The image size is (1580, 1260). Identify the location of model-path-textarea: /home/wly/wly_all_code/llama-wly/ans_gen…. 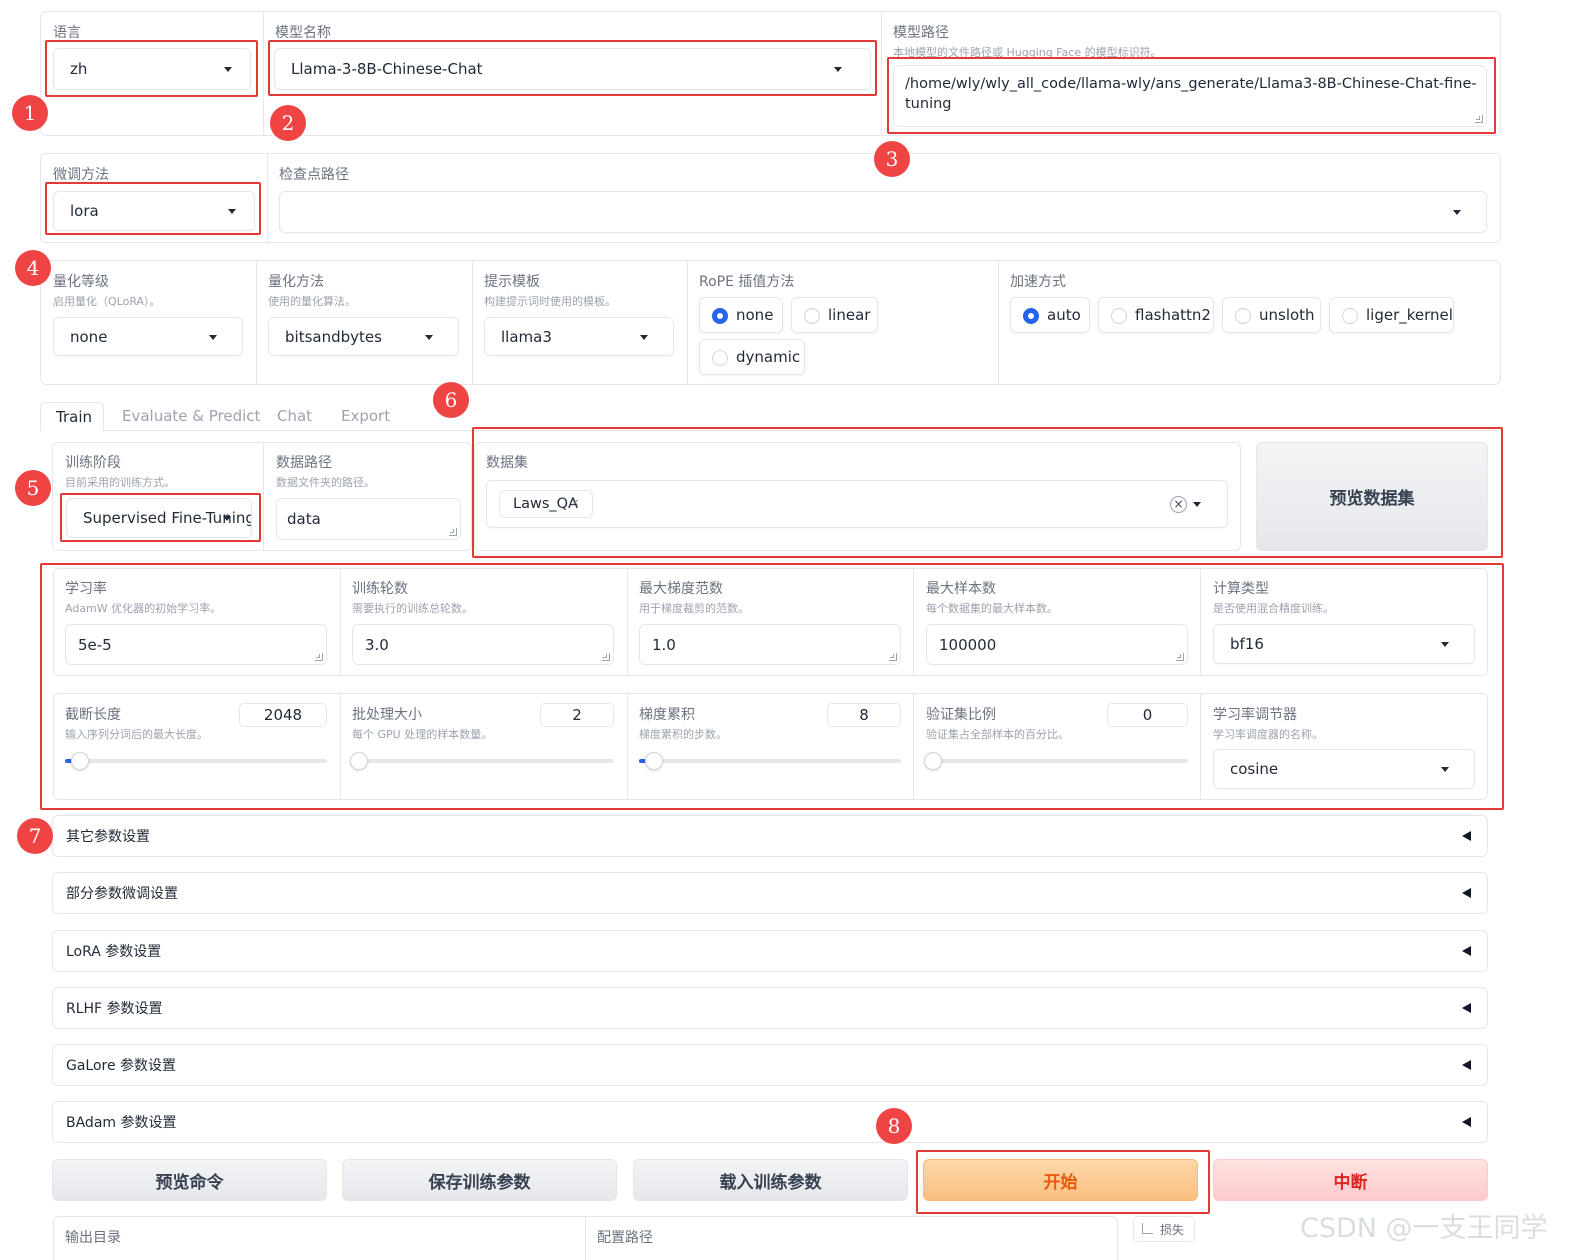
(1190, 96).